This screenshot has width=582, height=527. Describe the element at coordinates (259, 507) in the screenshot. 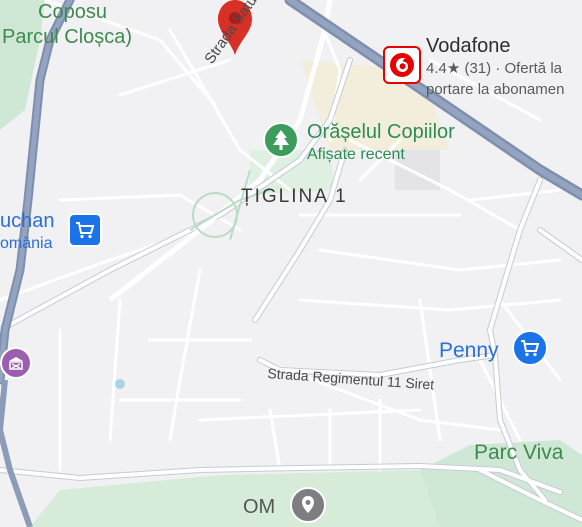

I see `om-label: OM` at that location.